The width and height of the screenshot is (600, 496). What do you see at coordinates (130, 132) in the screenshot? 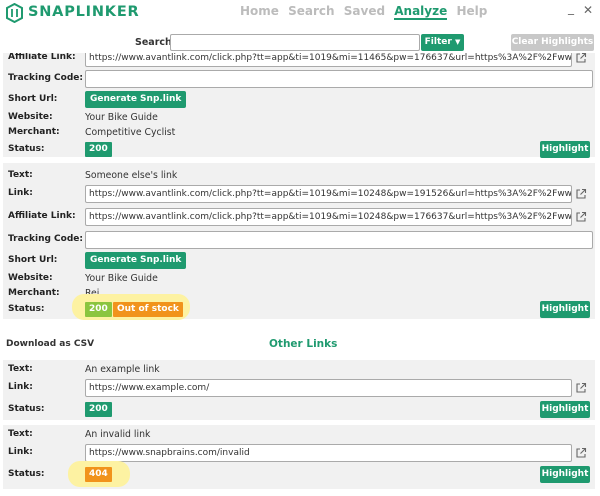
I see `merchant-value: Competitive Cyclist` at bounding box center [130, 132].